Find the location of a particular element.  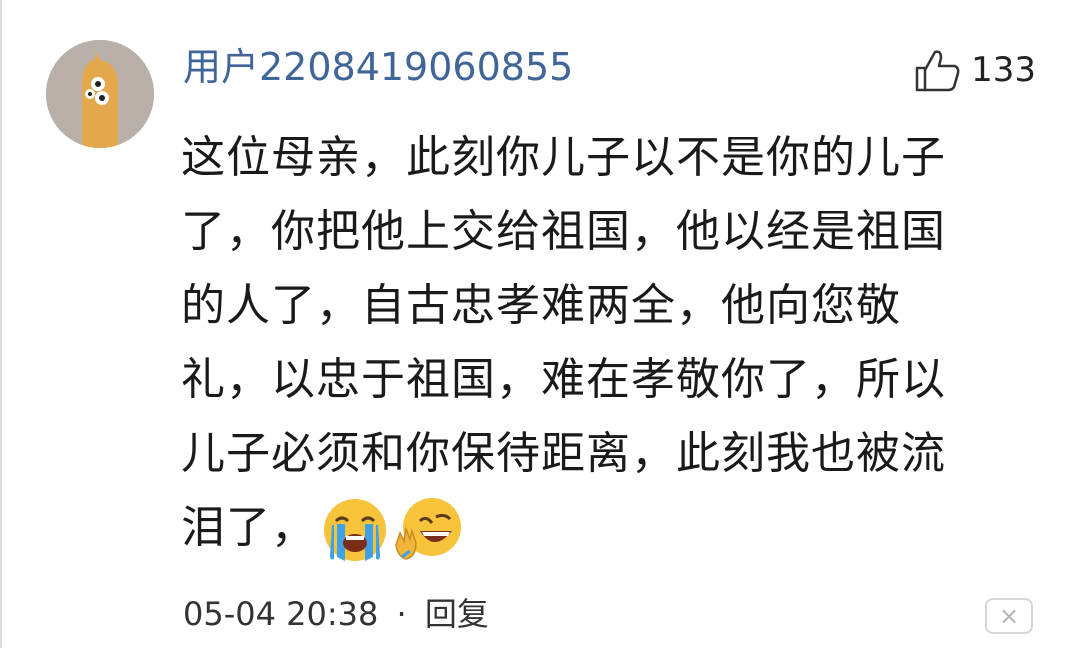

username-link: 用户2208419060855 is located at coordinates (378, 67).